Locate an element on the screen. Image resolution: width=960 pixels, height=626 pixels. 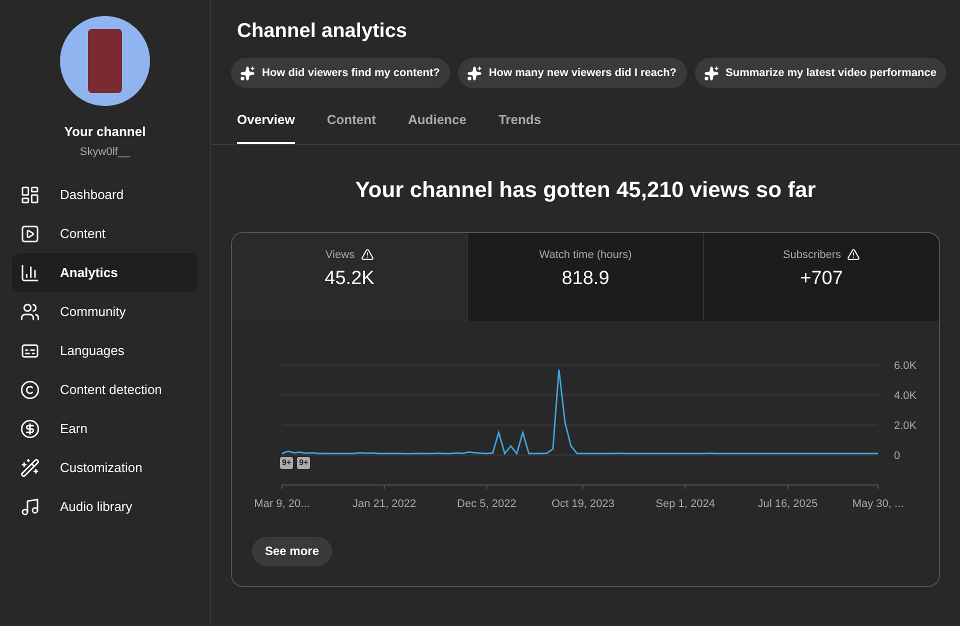
tab: Content is located at coordinates (351, 127).